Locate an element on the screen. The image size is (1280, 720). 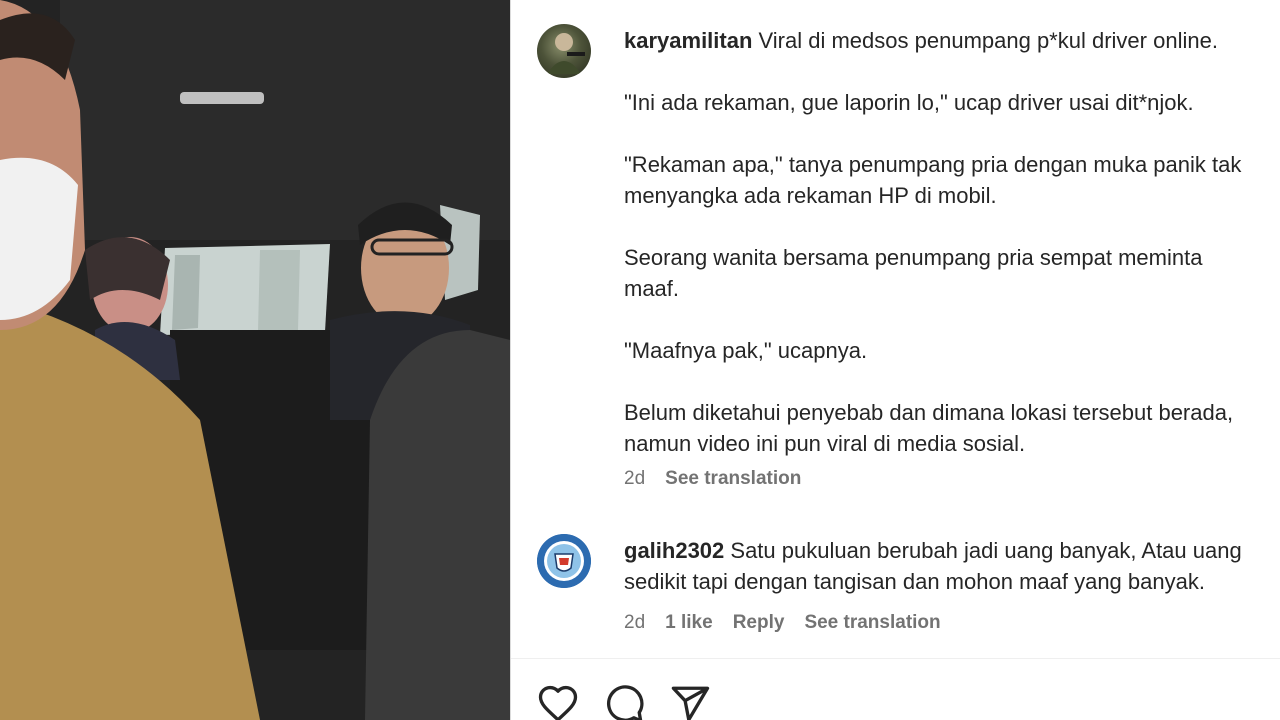
commenter-avatar is located at coordinates (564, 561).